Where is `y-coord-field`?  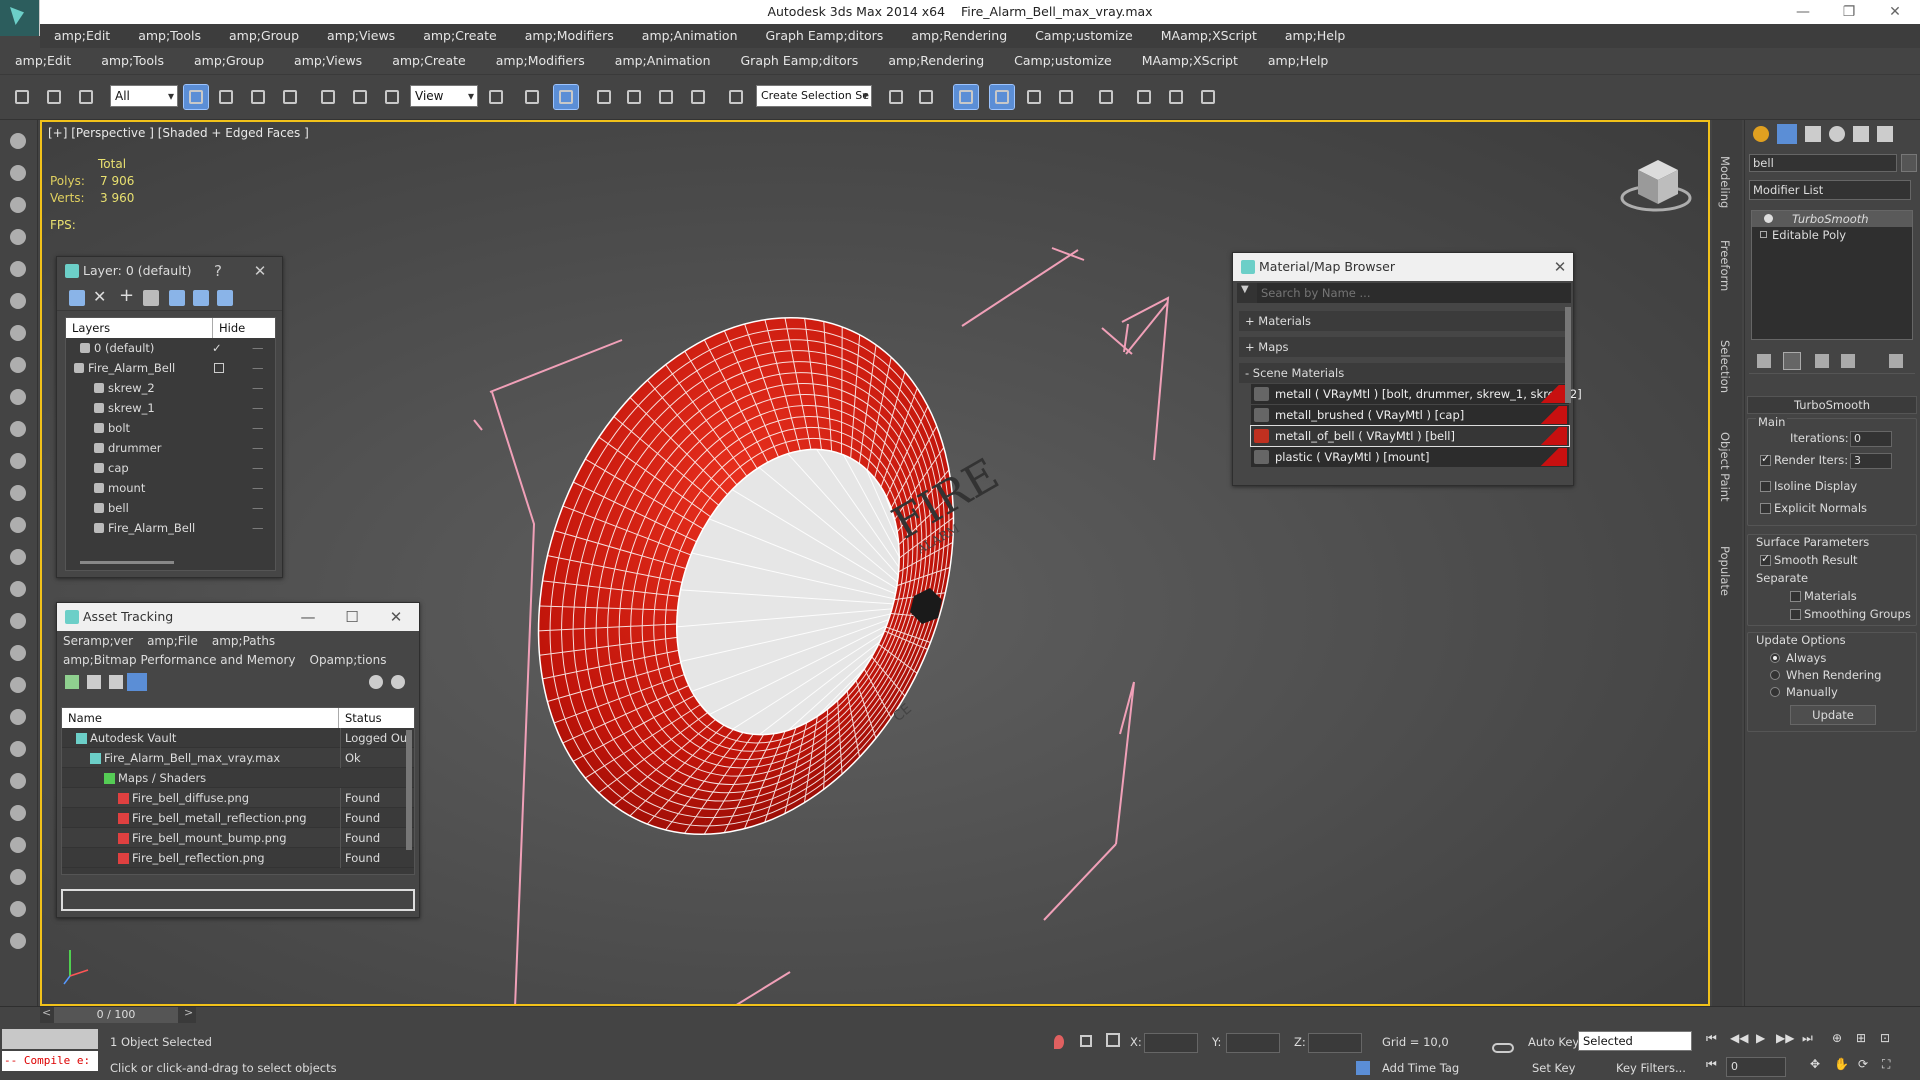 y-coord-field is located at coordinates (1253, 1043).